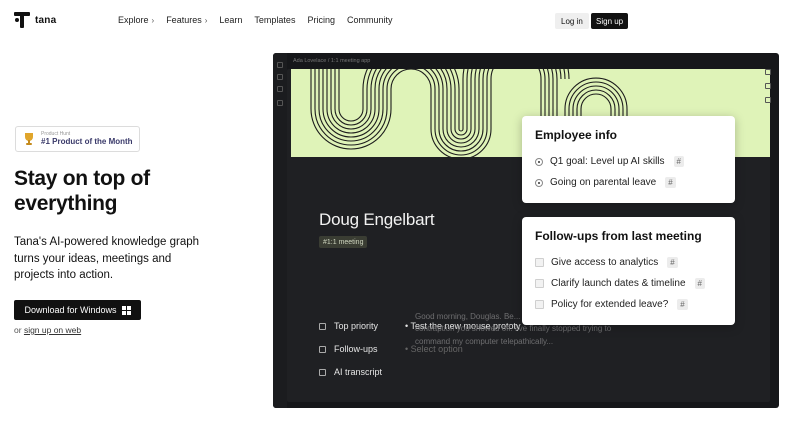 Image resolution: width=800 pixels, height=432 pixels. What do you see at coordinates (618, 236) in the screenshot?
I see `card-title: Follow-ups from last meeting` at bounding box center [618, 236].